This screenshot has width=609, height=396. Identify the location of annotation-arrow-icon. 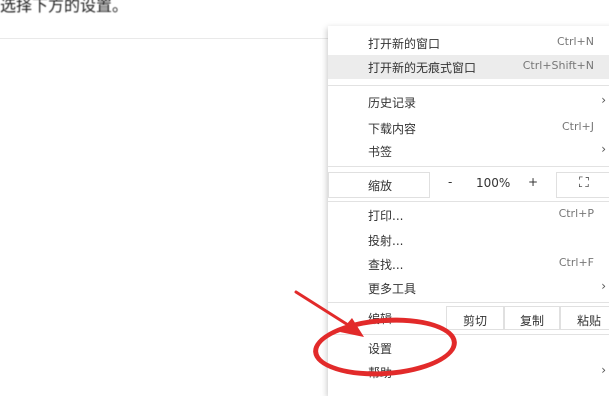
(329, 313).